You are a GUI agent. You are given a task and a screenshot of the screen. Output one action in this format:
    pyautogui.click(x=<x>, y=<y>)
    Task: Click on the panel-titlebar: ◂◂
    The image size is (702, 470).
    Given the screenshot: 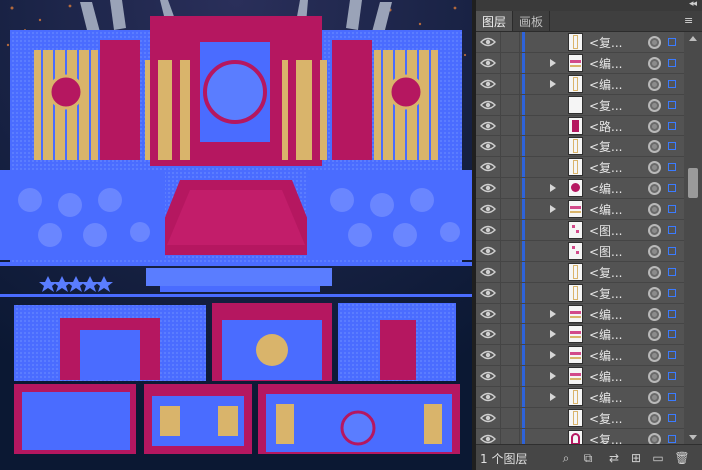 What is the action you would take?
    pyautogui.click(x=589, y=5)
    